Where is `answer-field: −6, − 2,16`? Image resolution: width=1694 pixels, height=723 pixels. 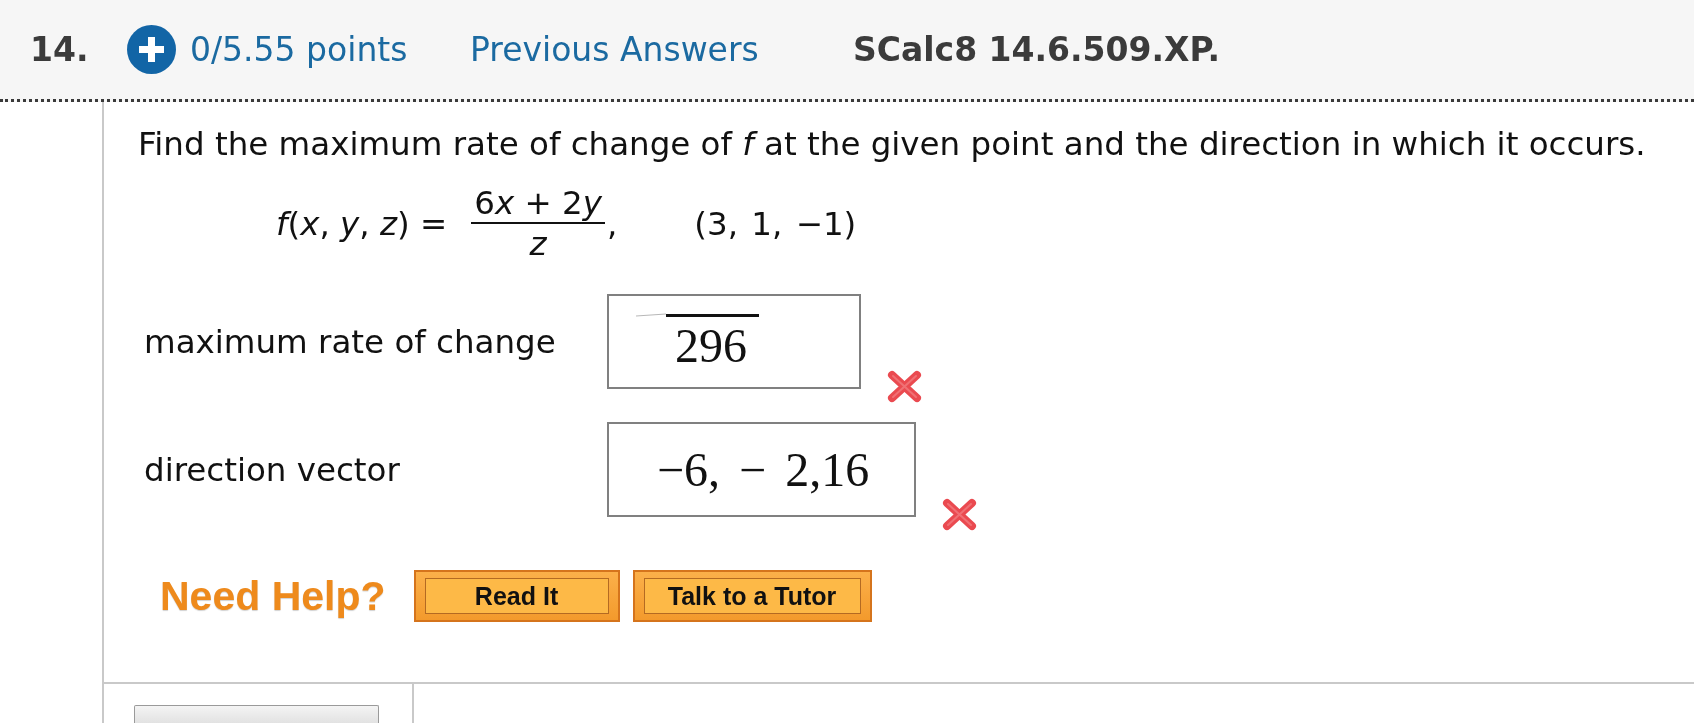
answer-field: −6, − 2,16 is located at coordinates (761, 469).